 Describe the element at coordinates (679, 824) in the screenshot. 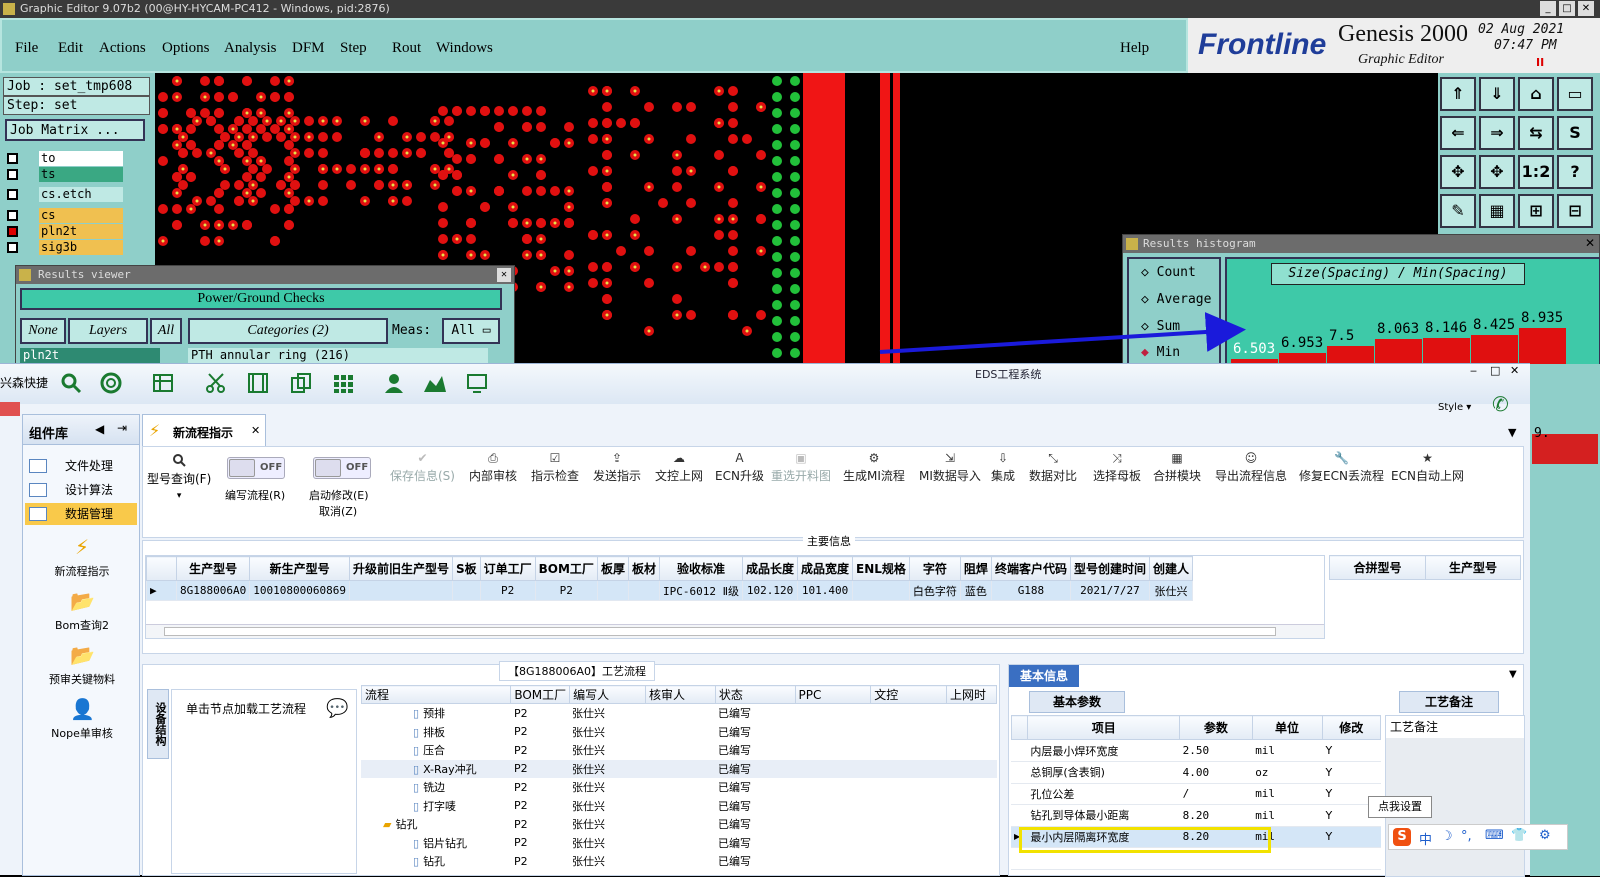

I see `process-row: ▰ 钻孔 P2 张仕兴 已编写` at that location.